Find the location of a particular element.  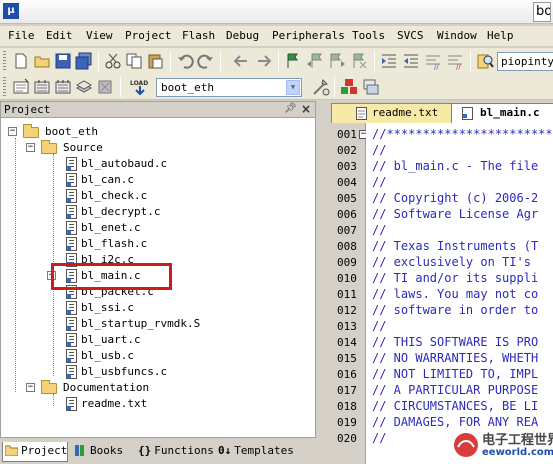

menu-window: Window is located at coordinates (457, 35).